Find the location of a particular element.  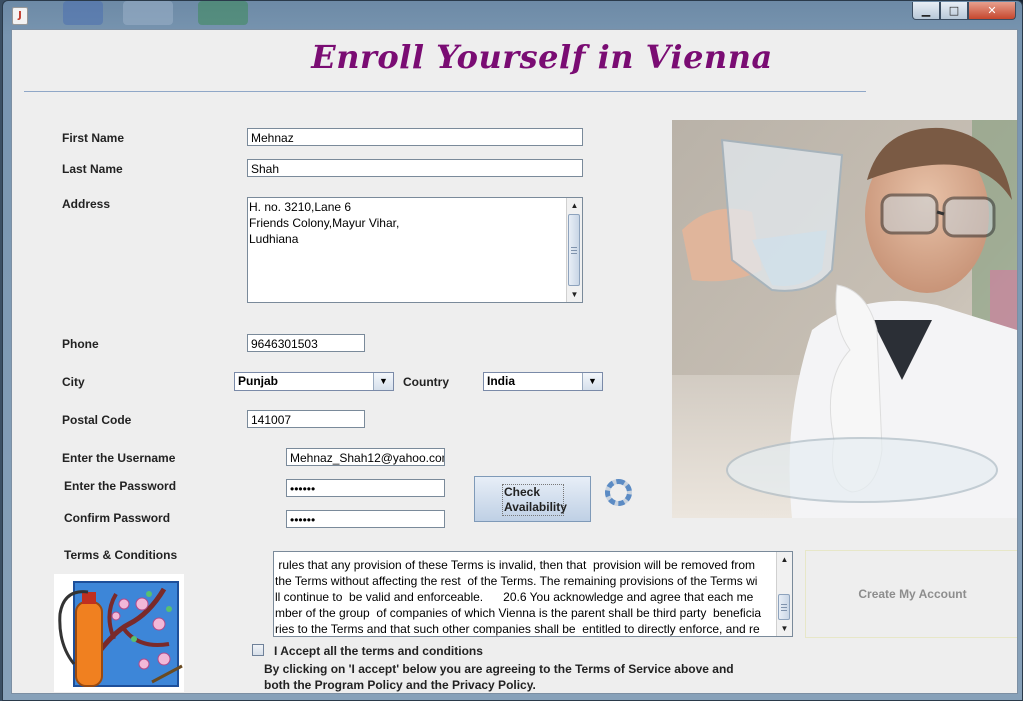

title-bar: J ▁ □ ✕ is located at coordinates (512, 15).